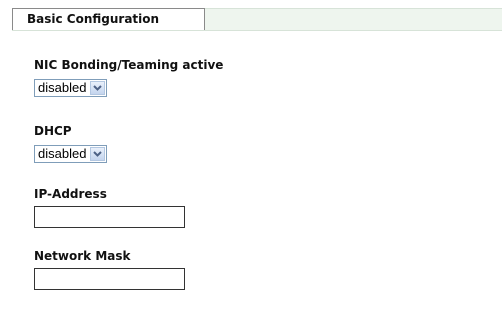 Image resolution: width=502 pixels, height=320 pixels. What do you see at coordinates (53, 131) in the screenshot?
I see `dhcp-label: DHCP` at bounding box center [53, 131].